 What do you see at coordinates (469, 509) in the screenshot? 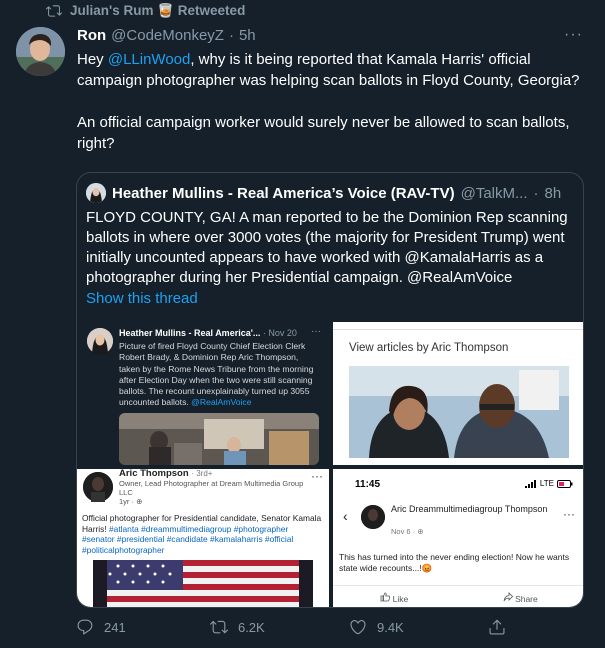
I see `fb-author-name: Aric Dreammultimediagroup Thompson` at bounding box center [469, 509].